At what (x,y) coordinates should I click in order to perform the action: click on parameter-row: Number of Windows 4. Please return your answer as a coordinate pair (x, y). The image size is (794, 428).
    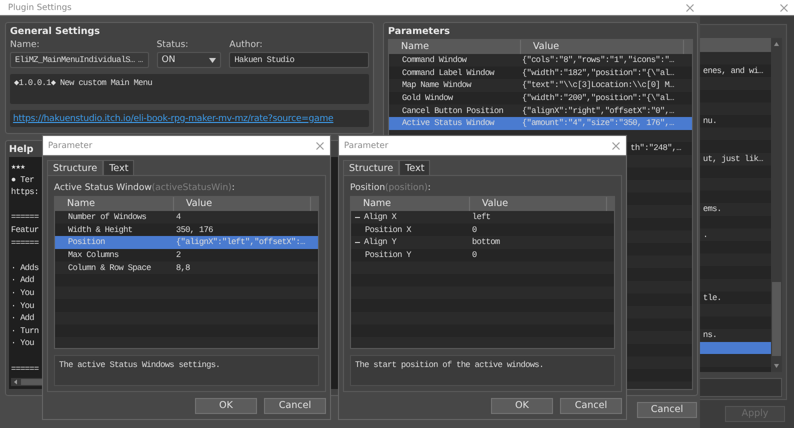
    Looking at the image, I should click on (186, 217).